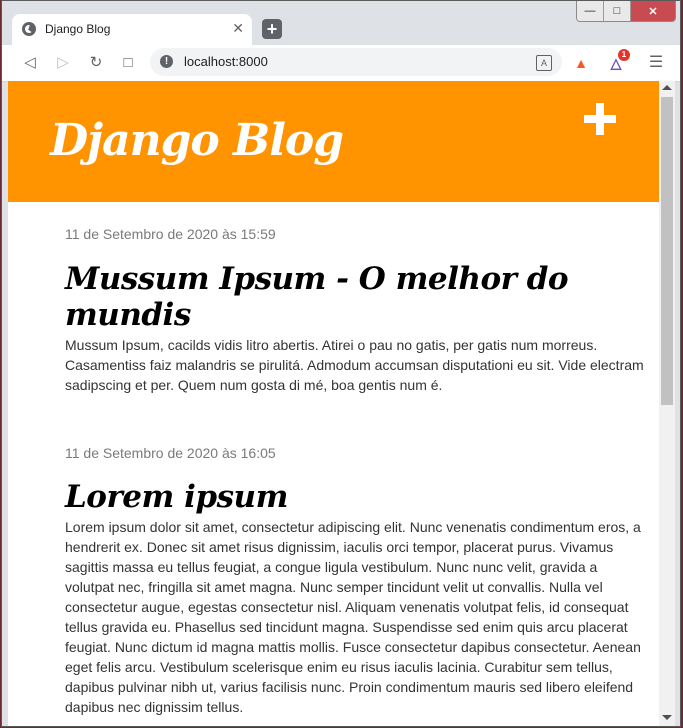 Image resolution: width=683 pixels, height=728 pixels. What do you see at coordinates (29, 29) in the screenshot?
I see `globe-icon` at bounding box center [29, 29].